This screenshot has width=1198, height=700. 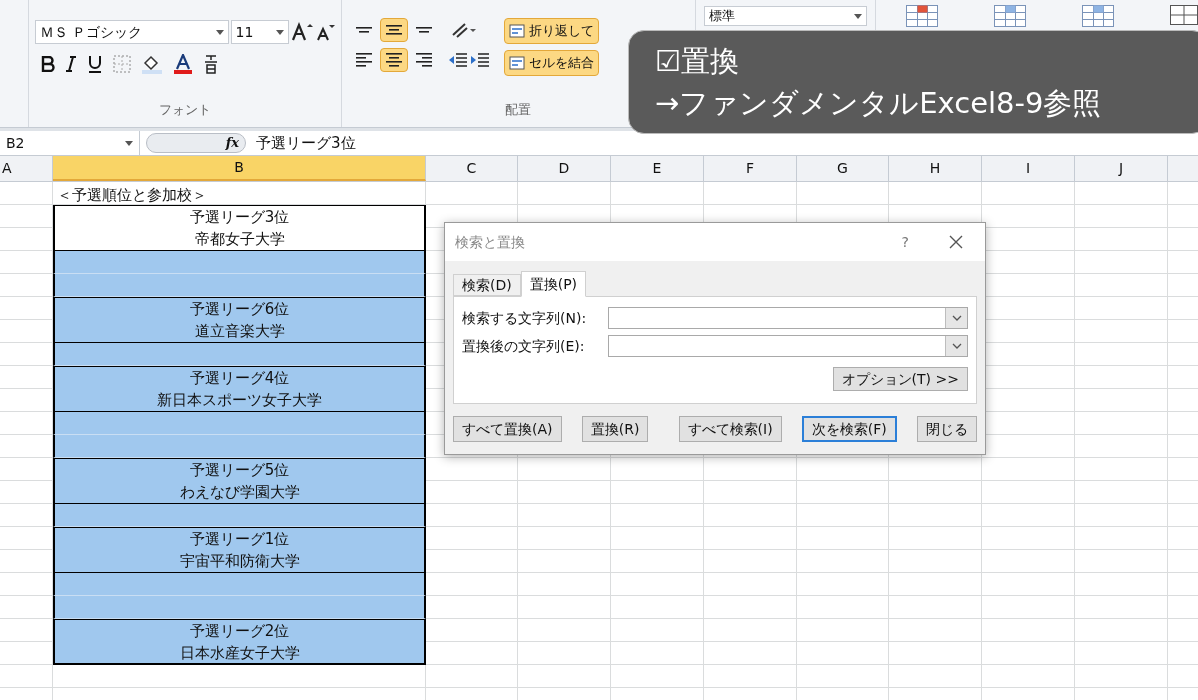 What do you see at coordinates (516, 63) in the screenshot?
I see `merge-cells-icon` at bounding box center [516, 63].